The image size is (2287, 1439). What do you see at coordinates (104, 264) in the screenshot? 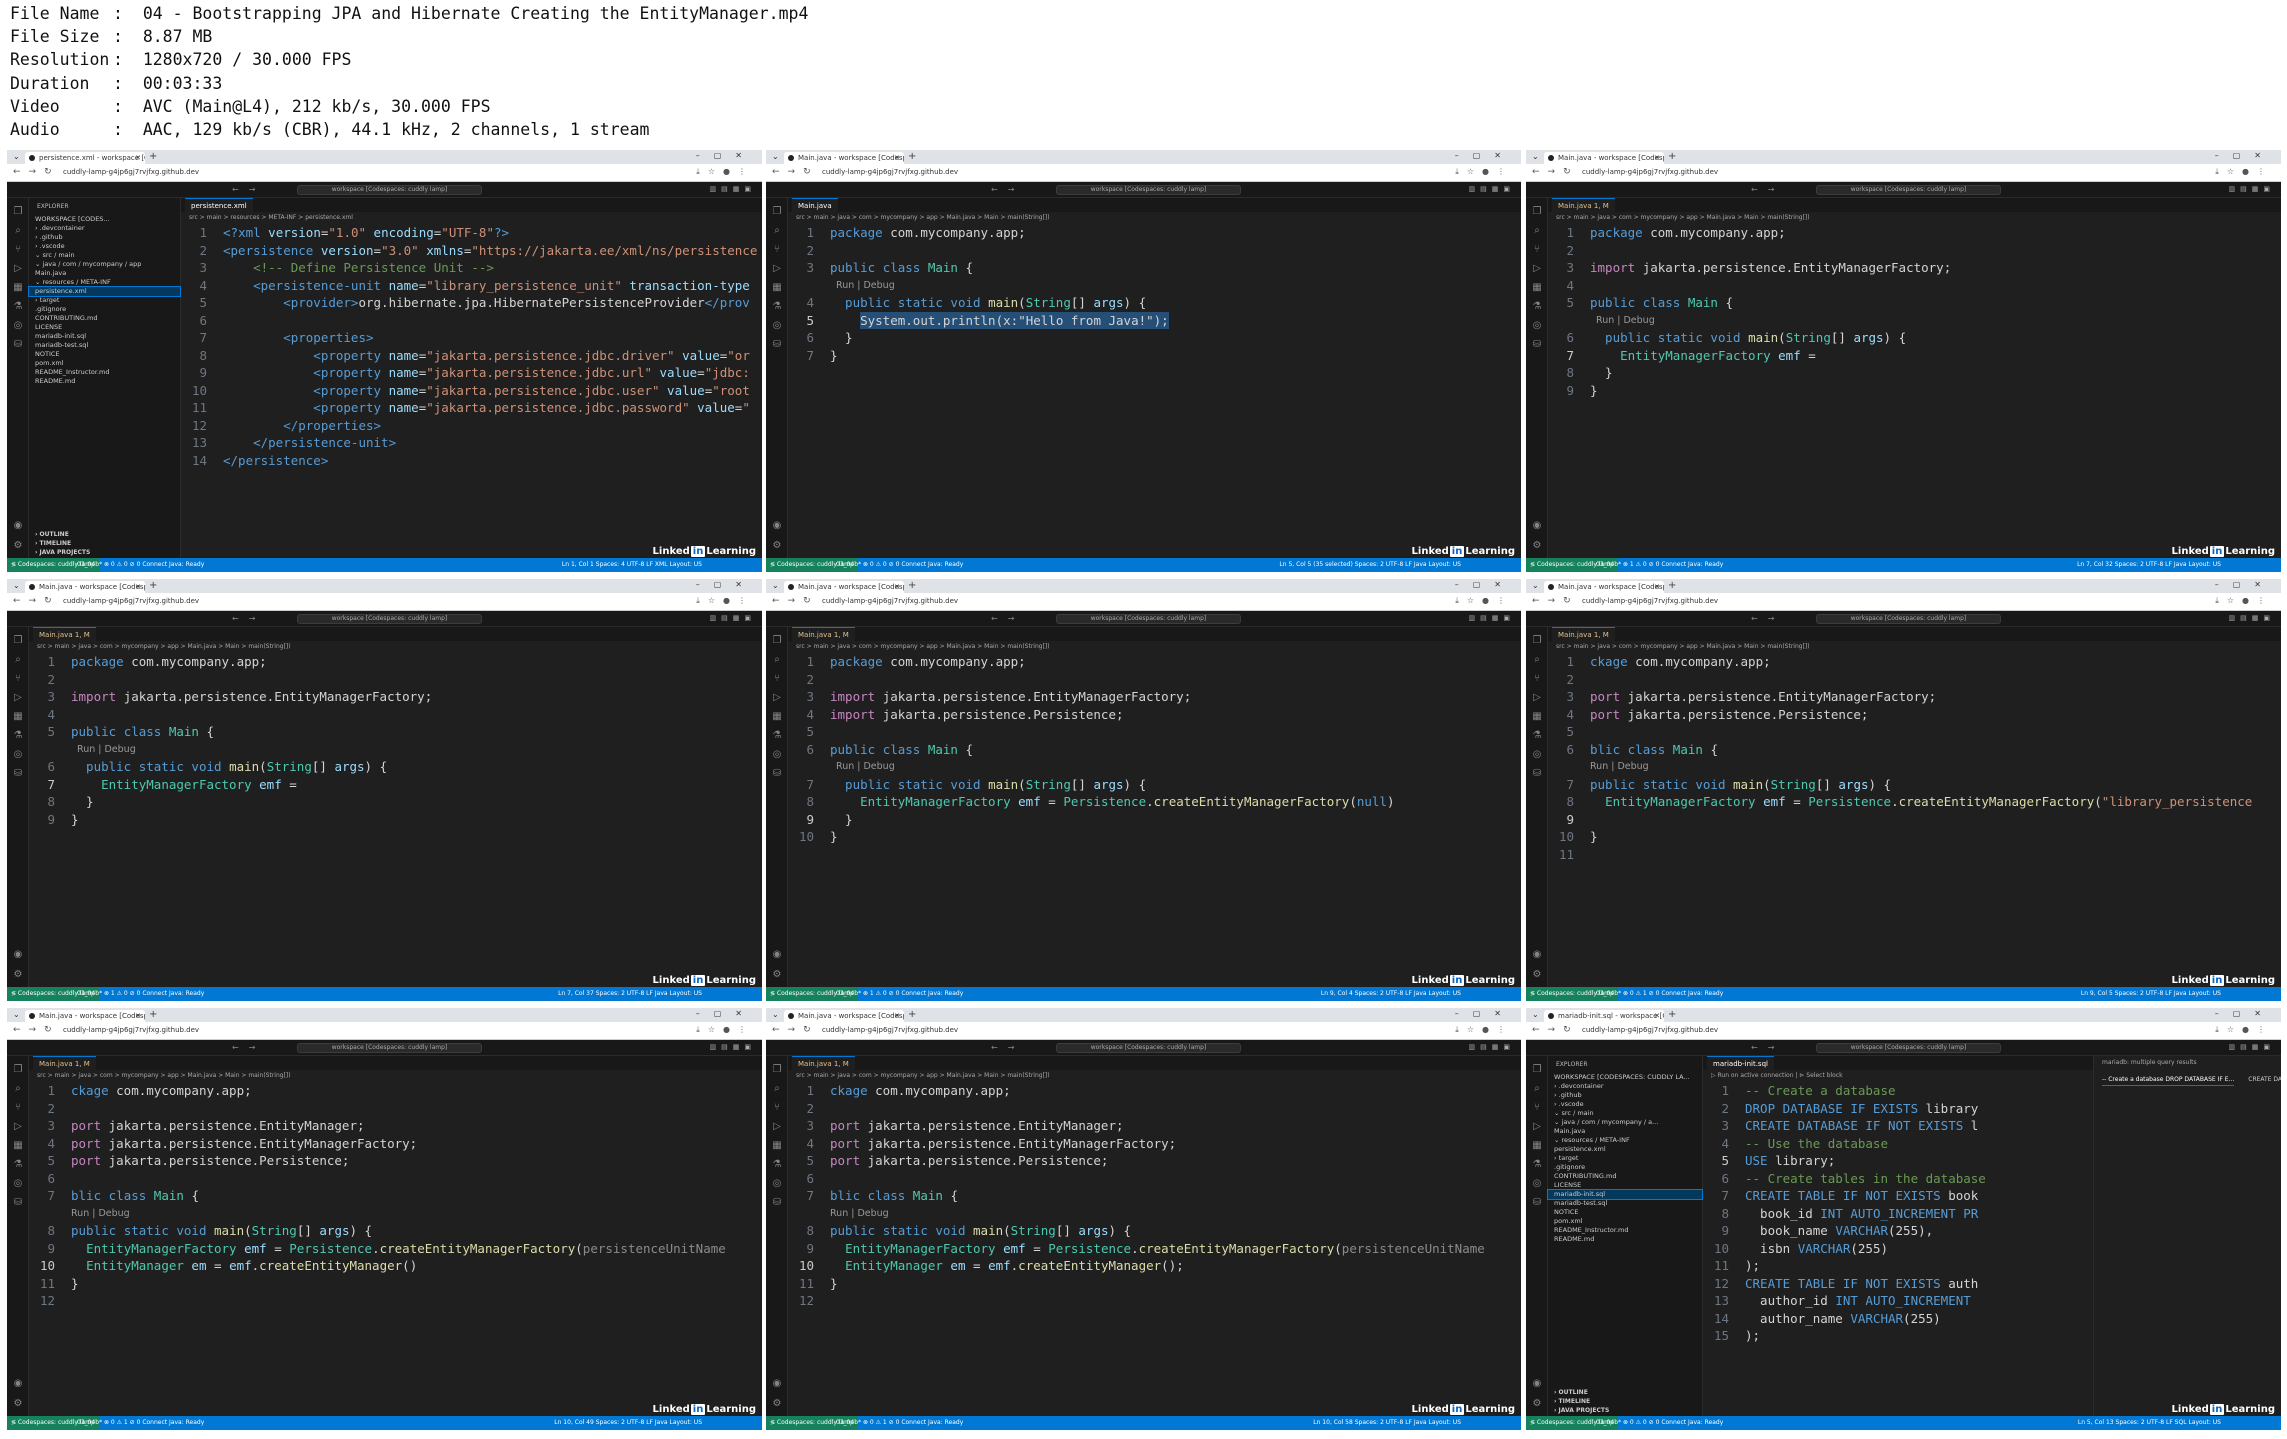
I see `explorer-item: ⌄ java / com / mycompany / app` at bounding box center [104, 264].